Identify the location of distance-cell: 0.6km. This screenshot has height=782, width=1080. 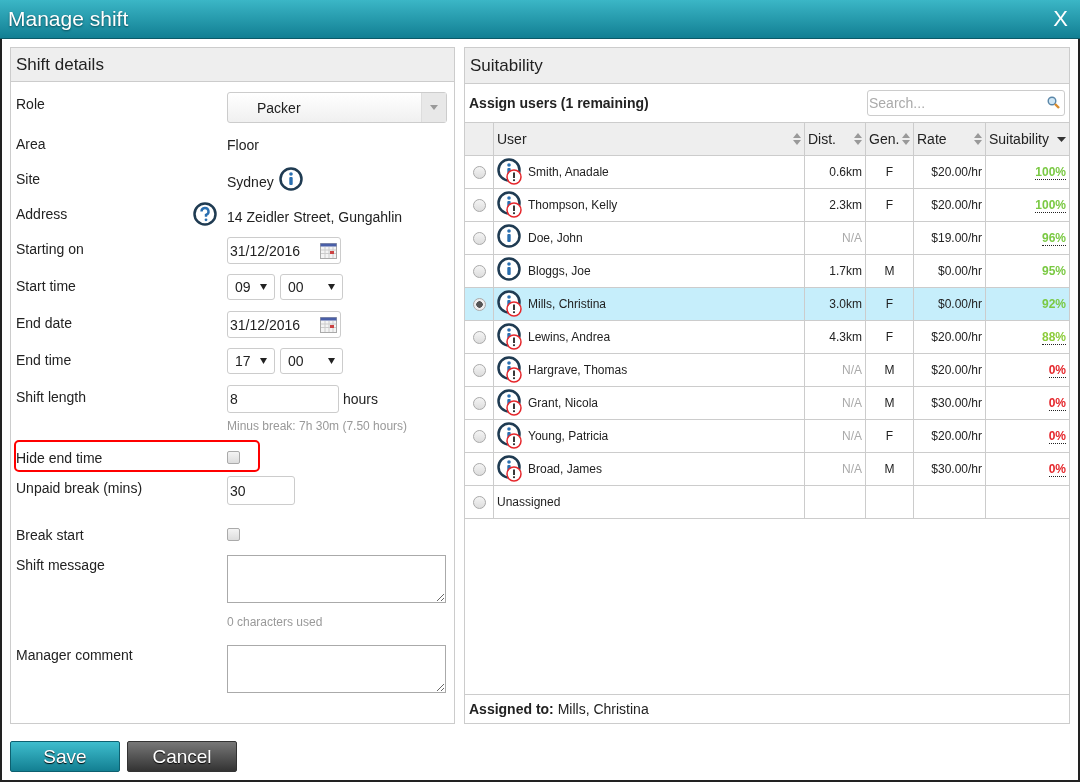
(835, 172).